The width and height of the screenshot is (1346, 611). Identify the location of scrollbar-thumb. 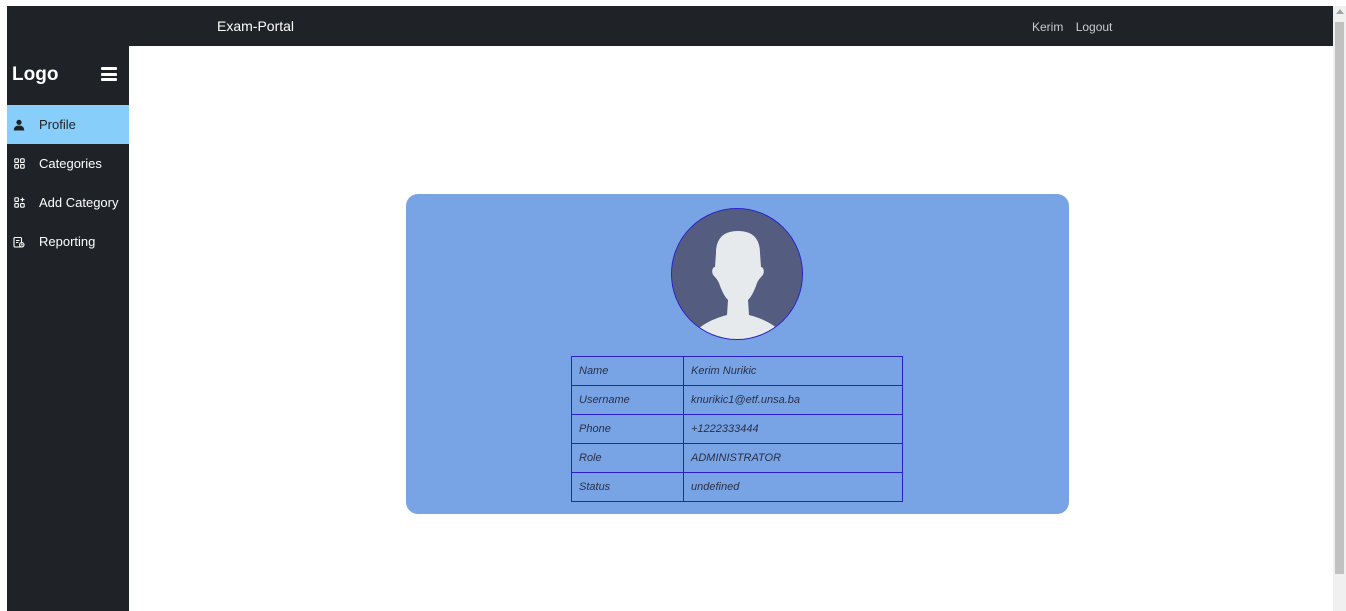
(1339, 298).